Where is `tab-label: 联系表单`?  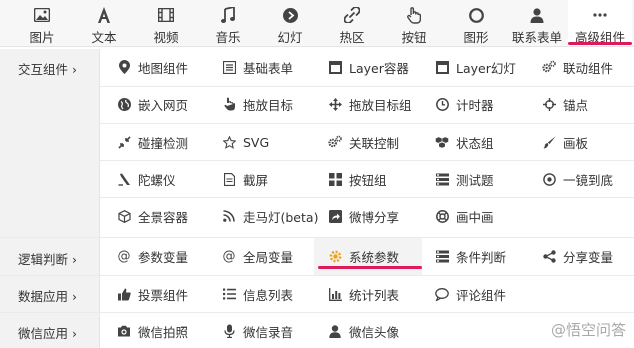
tab-label: 联系表单 is located at coordinates (536, 37).